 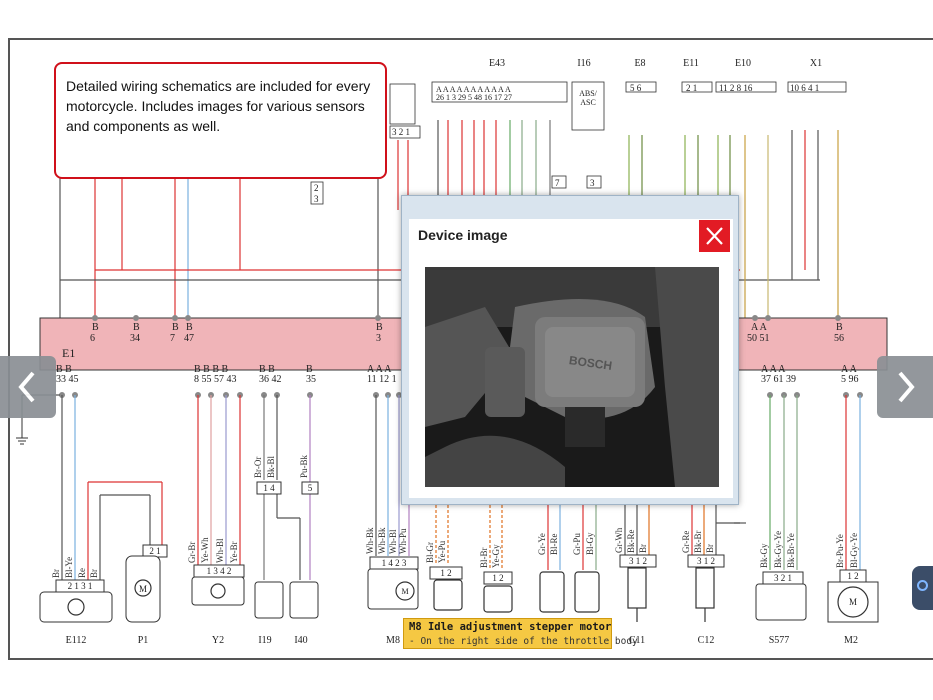 I want to click on close-icon, so click(x=714, y=236).